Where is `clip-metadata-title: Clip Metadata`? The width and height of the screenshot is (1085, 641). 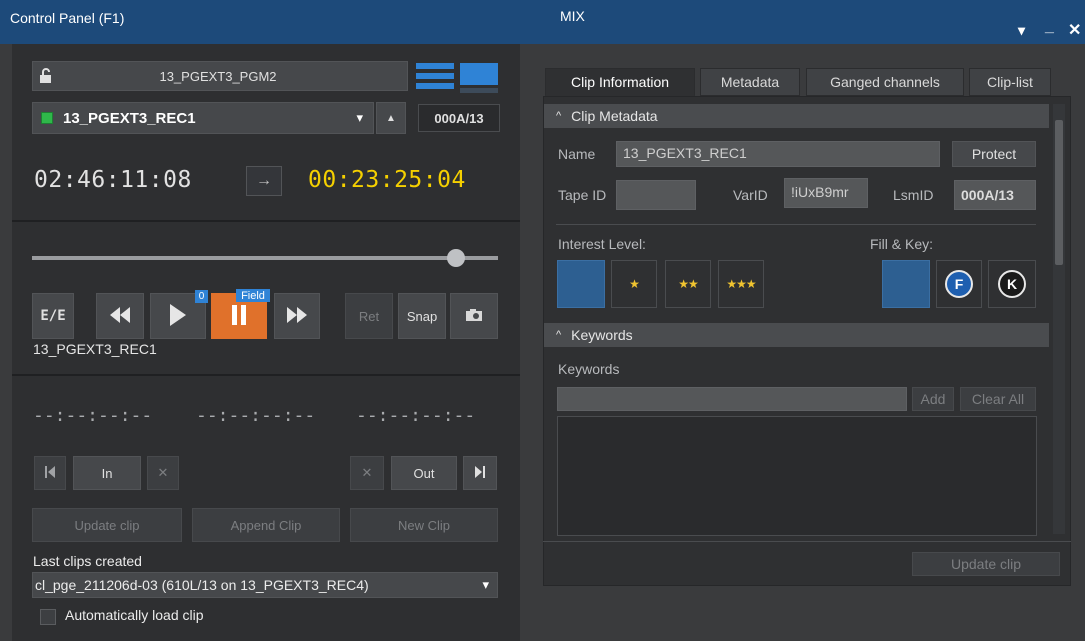 clip-metadata-title: Clip Metadata is located at coordinates (614, 116).